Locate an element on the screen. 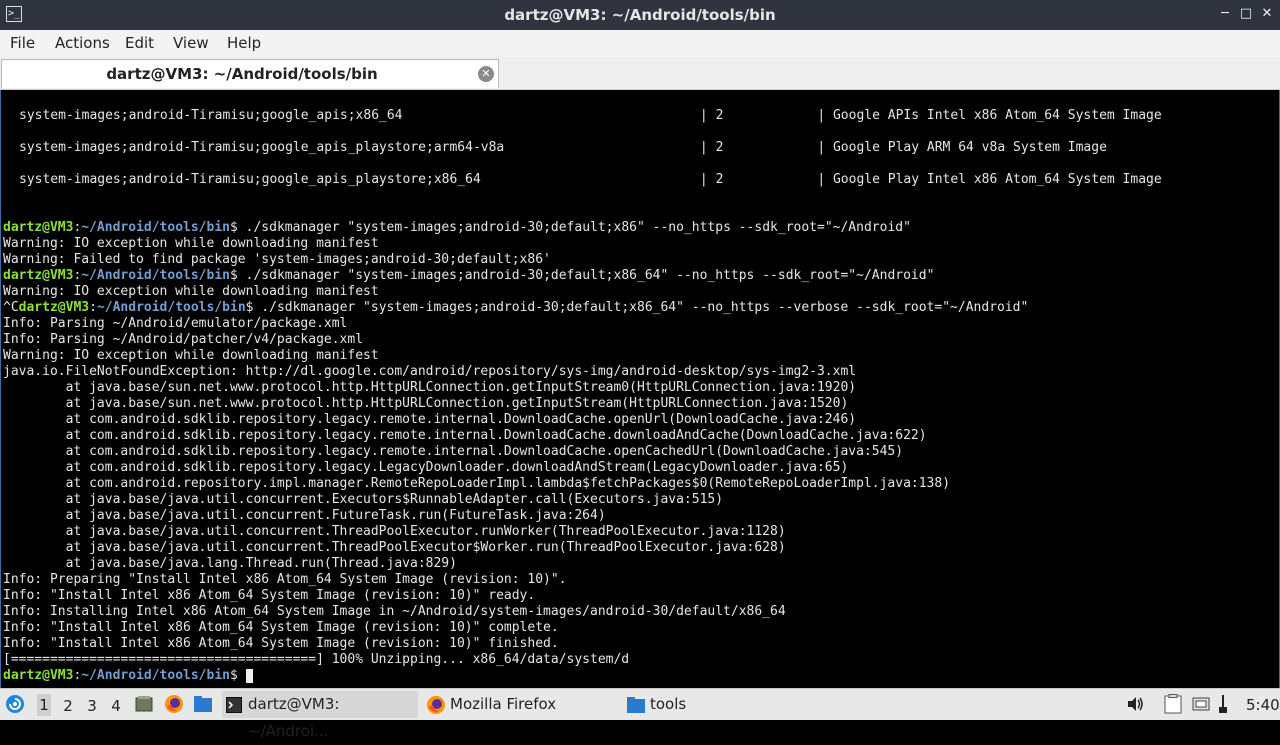  minimize-icon: ─ is located at coordinates (1225, 14).